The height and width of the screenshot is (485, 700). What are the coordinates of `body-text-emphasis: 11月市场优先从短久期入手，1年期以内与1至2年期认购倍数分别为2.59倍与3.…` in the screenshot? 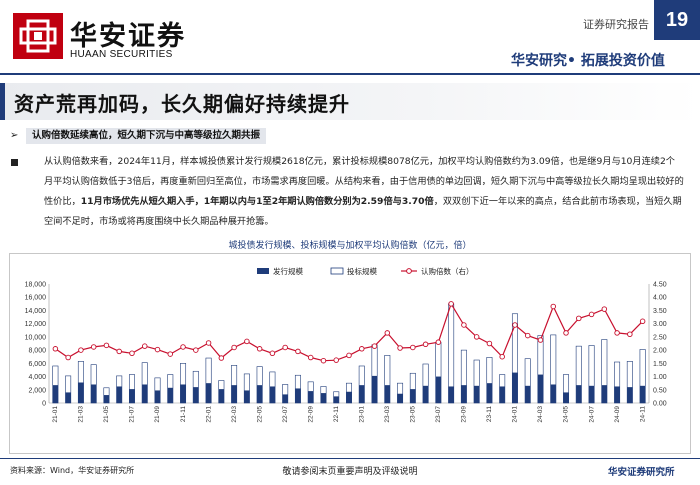 It's located at (257, 201).